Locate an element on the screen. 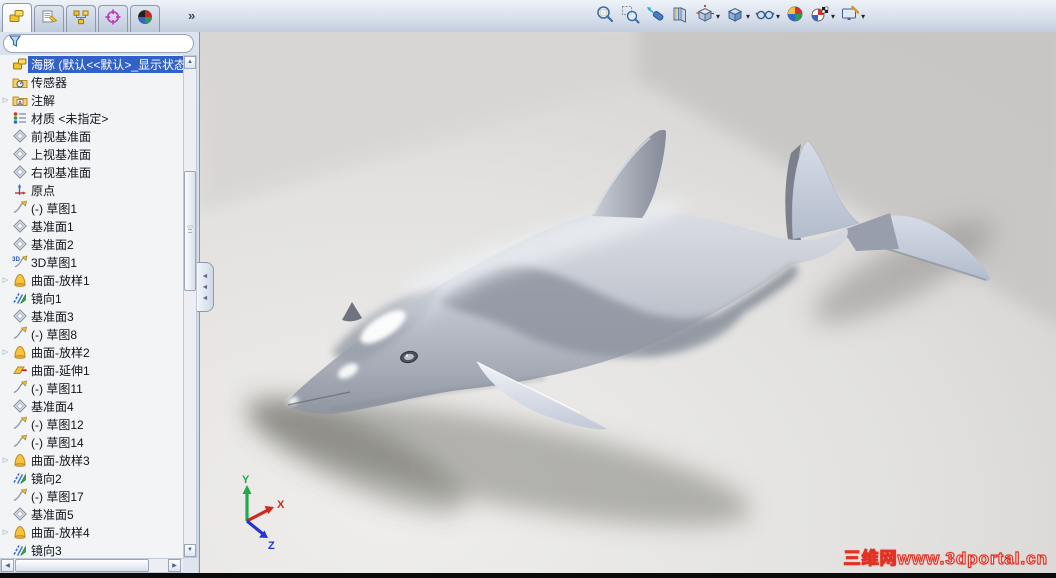 The width and height of the screenshot is (1056, 578). apply-scene-icon is located at coordinates (795, 16).